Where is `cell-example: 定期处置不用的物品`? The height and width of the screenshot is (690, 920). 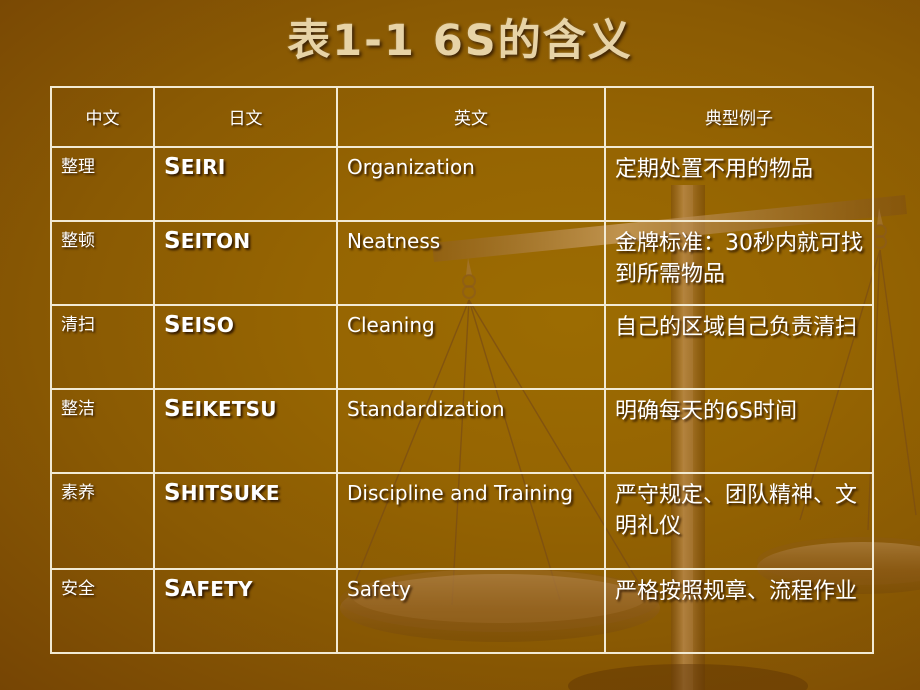
cell-example: 定期处置不用的物品 is located at coordinates (739, 184).